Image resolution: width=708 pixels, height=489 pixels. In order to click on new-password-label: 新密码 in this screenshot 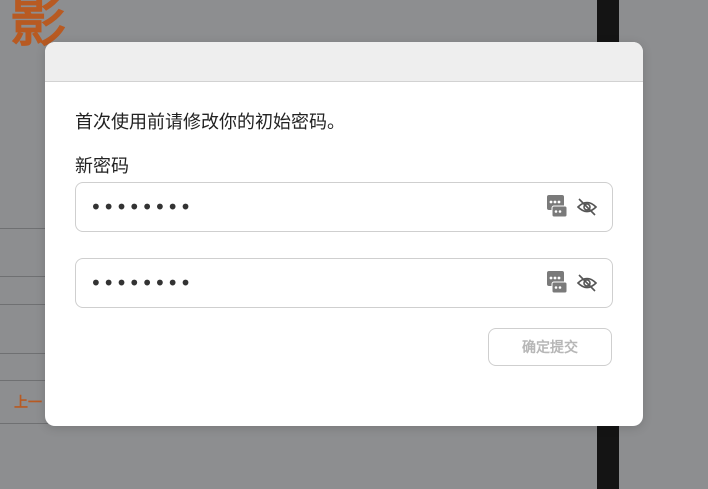, I will do `click(102, 166)`.